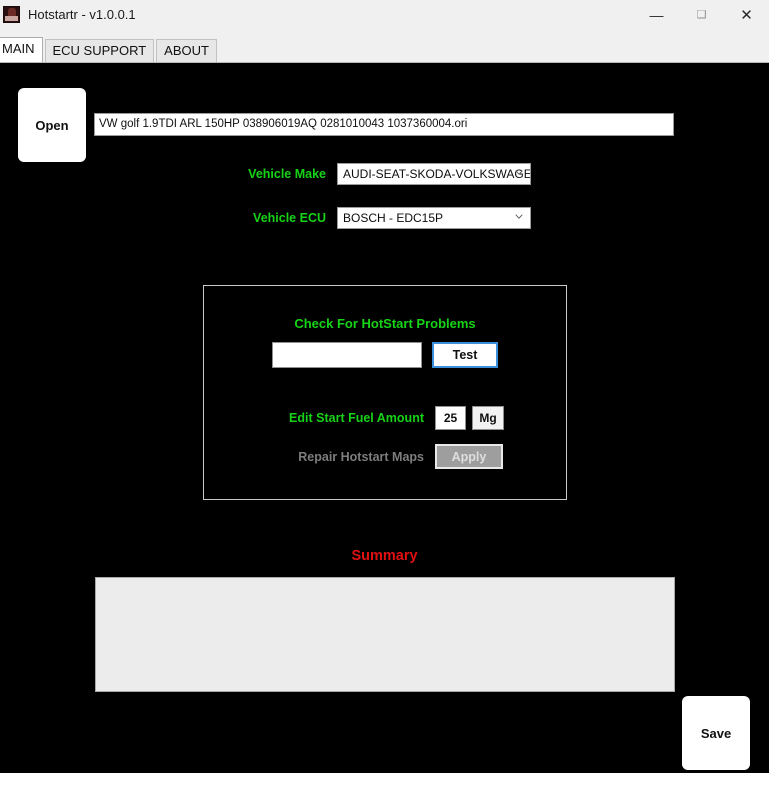 The height and width of the screenshot is (800, 769). I want to click on start-fuel-row: Edit Start Fuel Amount 25 Mg, so click(390, 418).